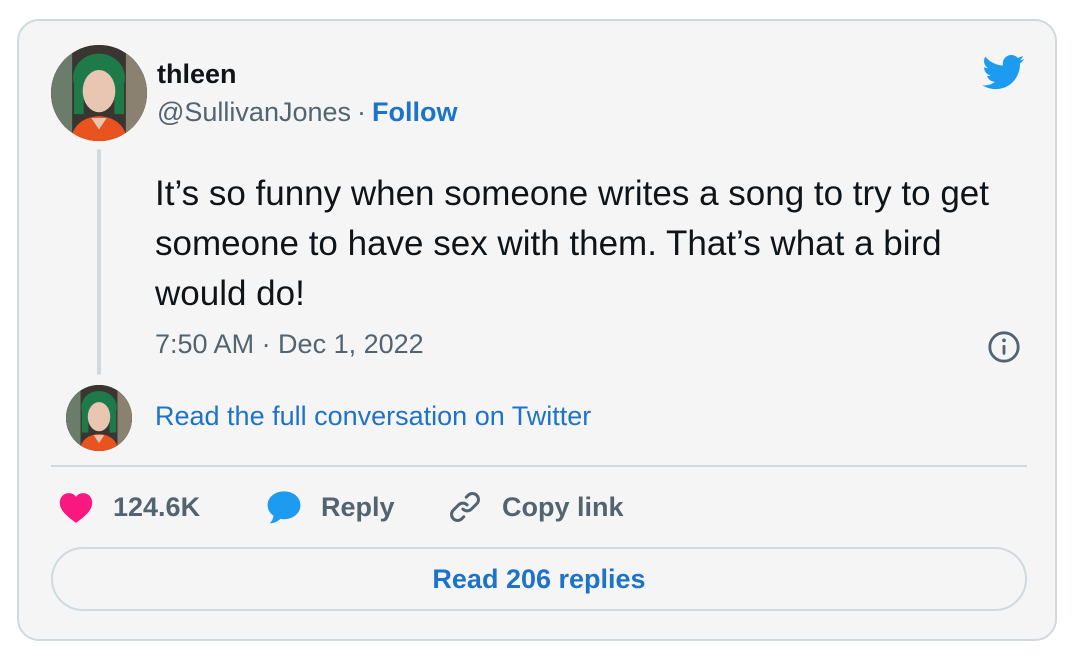 This screenshot has width=1079, height=663. I want to click on read-full-conversation-link: Read the full conversation on Twitter, so click(373, 416).